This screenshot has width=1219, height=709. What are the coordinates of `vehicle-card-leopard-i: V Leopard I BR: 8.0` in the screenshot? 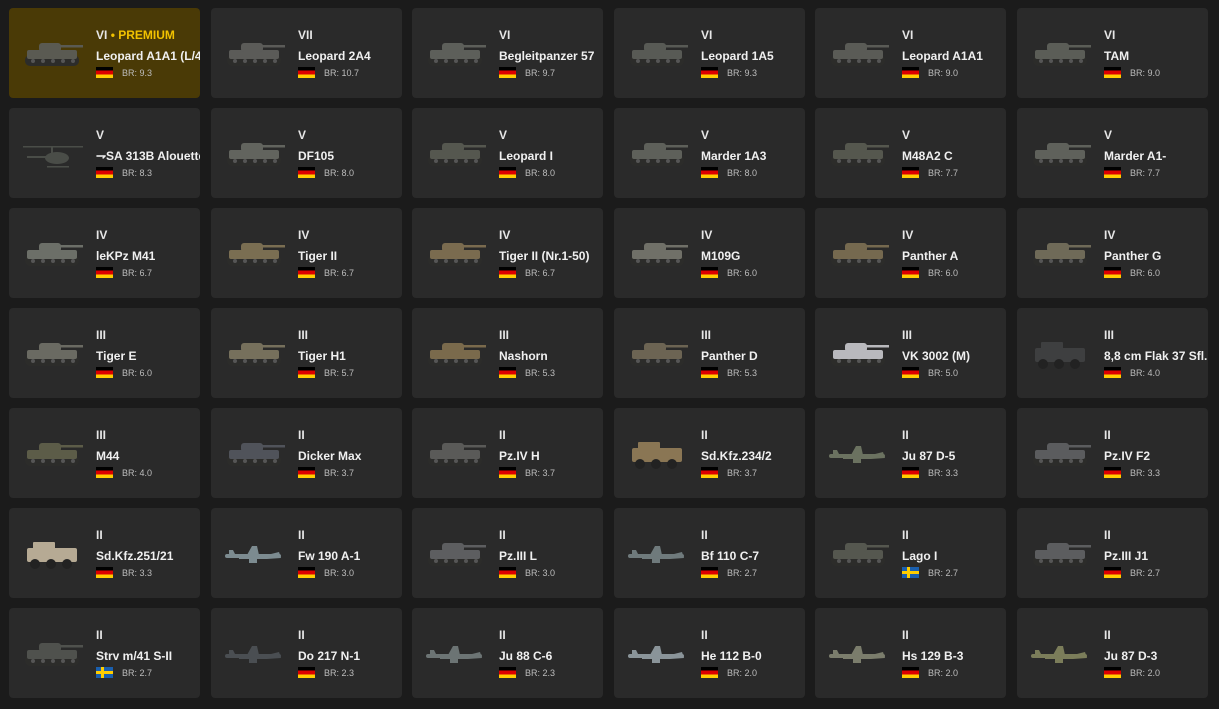 It's located at (507, 153).